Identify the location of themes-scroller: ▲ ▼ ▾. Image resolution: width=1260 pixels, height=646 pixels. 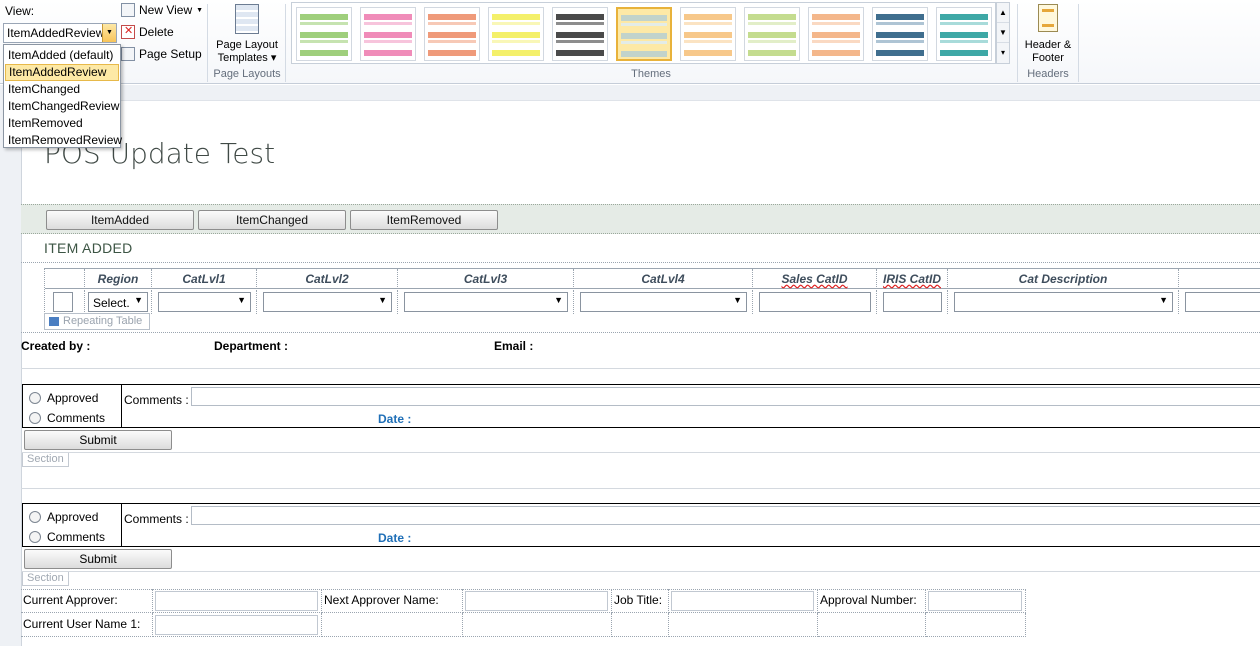
(1003, 33).